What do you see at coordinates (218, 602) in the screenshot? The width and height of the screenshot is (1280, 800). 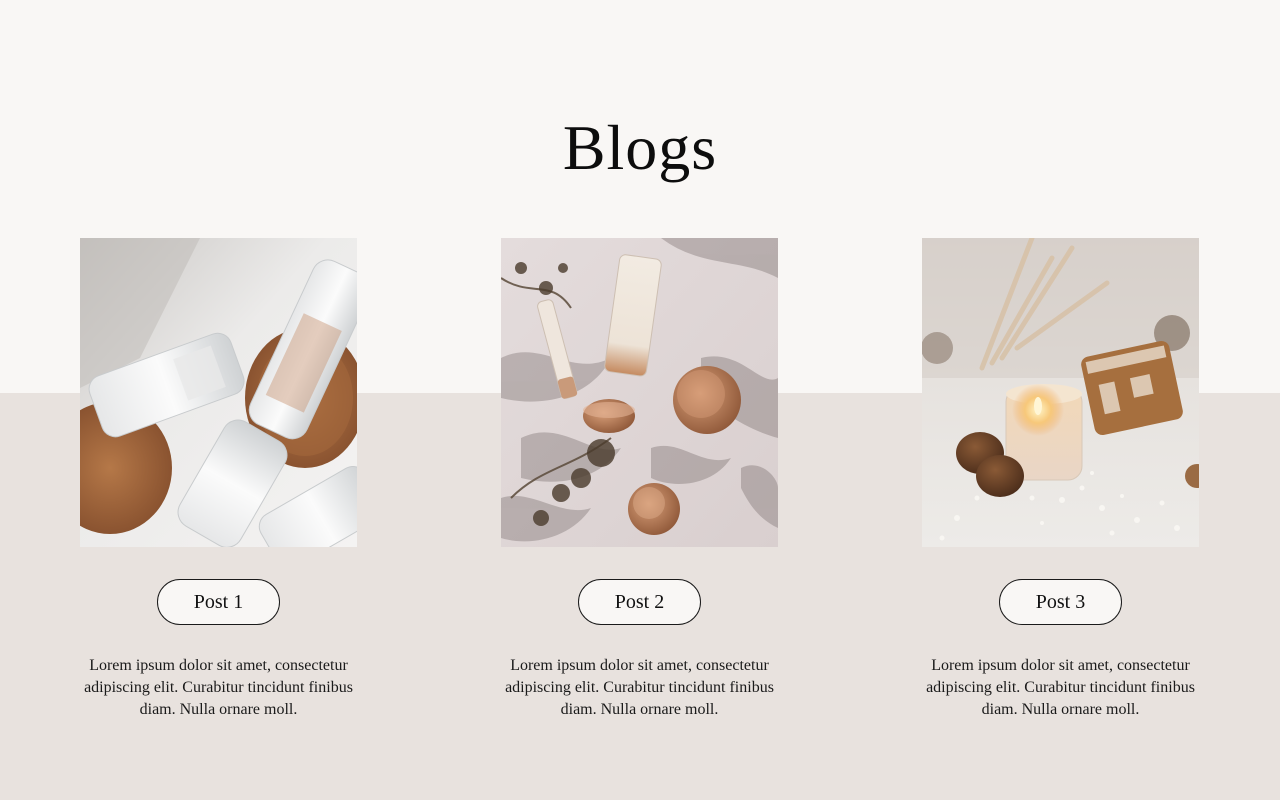 I see `post-1-button: Post 1` at bounding box center [218, 602].